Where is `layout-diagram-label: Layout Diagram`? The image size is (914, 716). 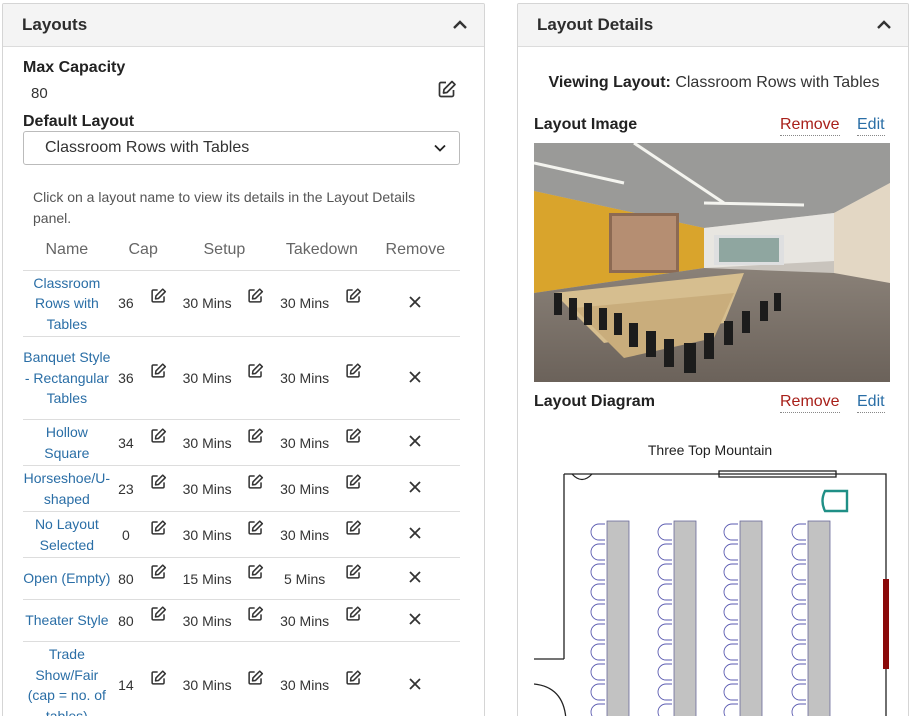 layout-diagram-label: Layout Diagram is located at coordinates (594, 401).